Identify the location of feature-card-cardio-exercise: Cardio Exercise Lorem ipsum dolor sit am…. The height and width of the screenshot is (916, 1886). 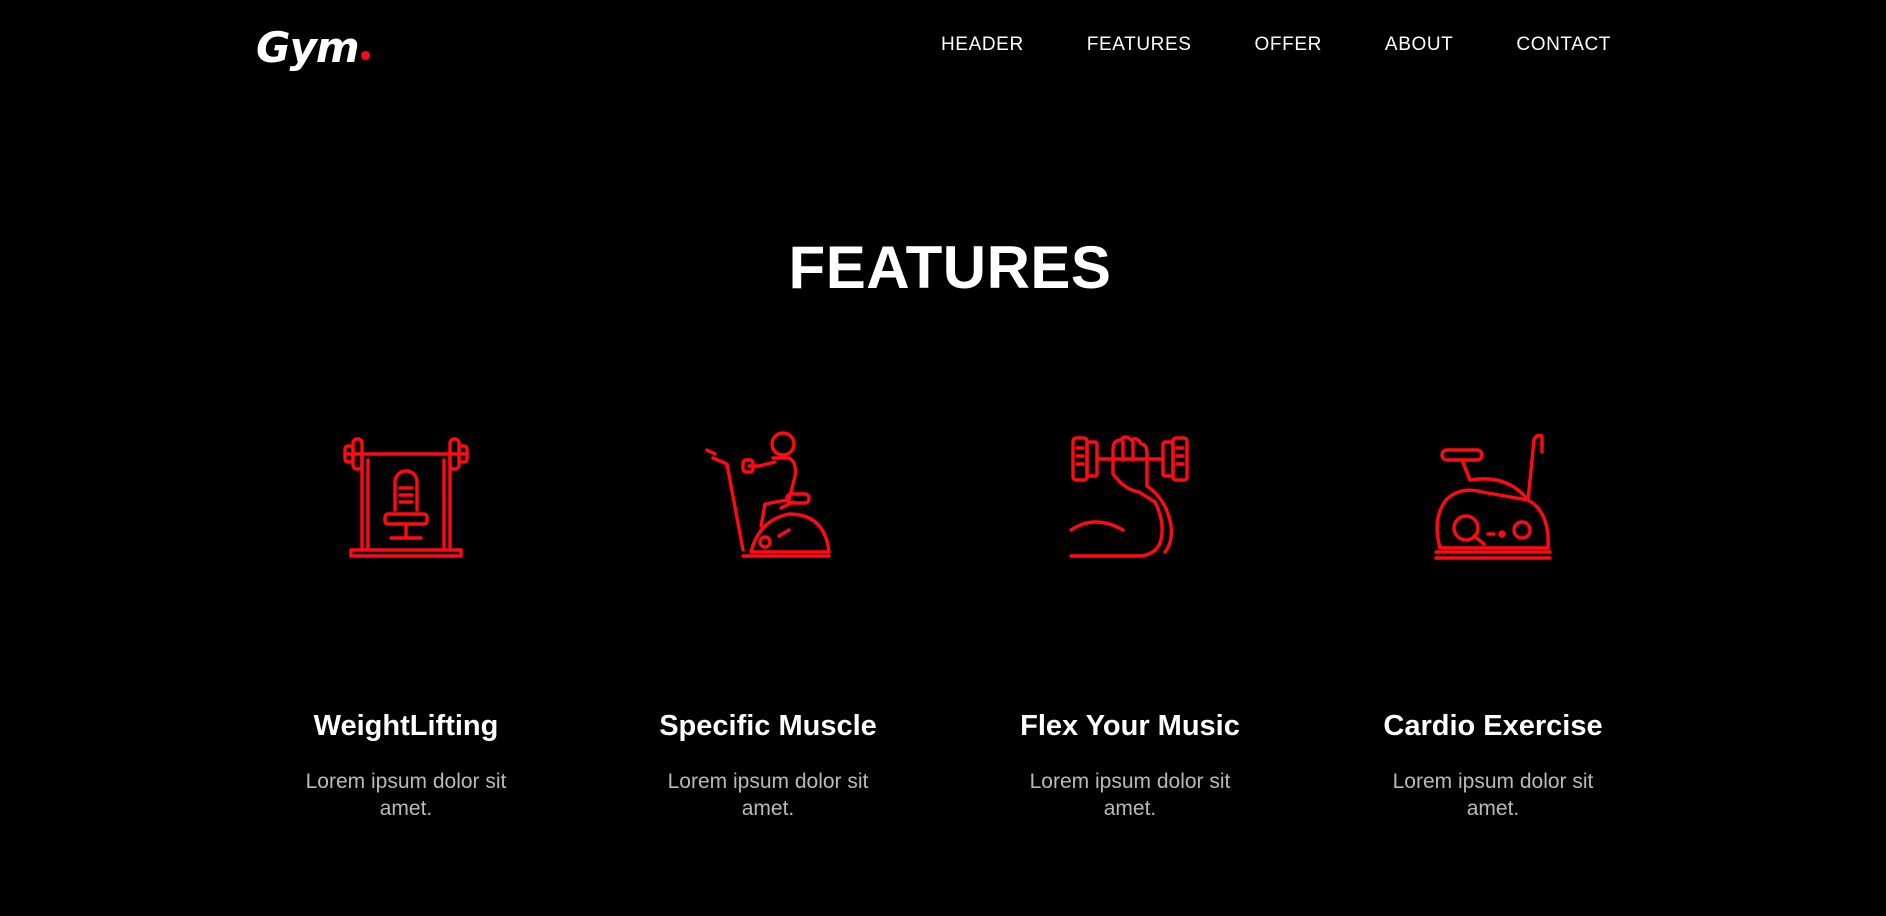
(1493, 626).